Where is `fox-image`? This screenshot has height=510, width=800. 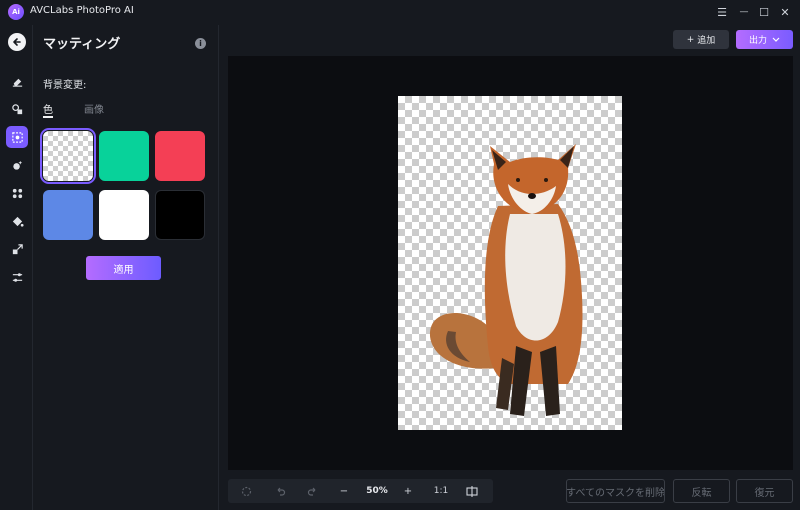
fox-image is located at coordinates (506, 280).